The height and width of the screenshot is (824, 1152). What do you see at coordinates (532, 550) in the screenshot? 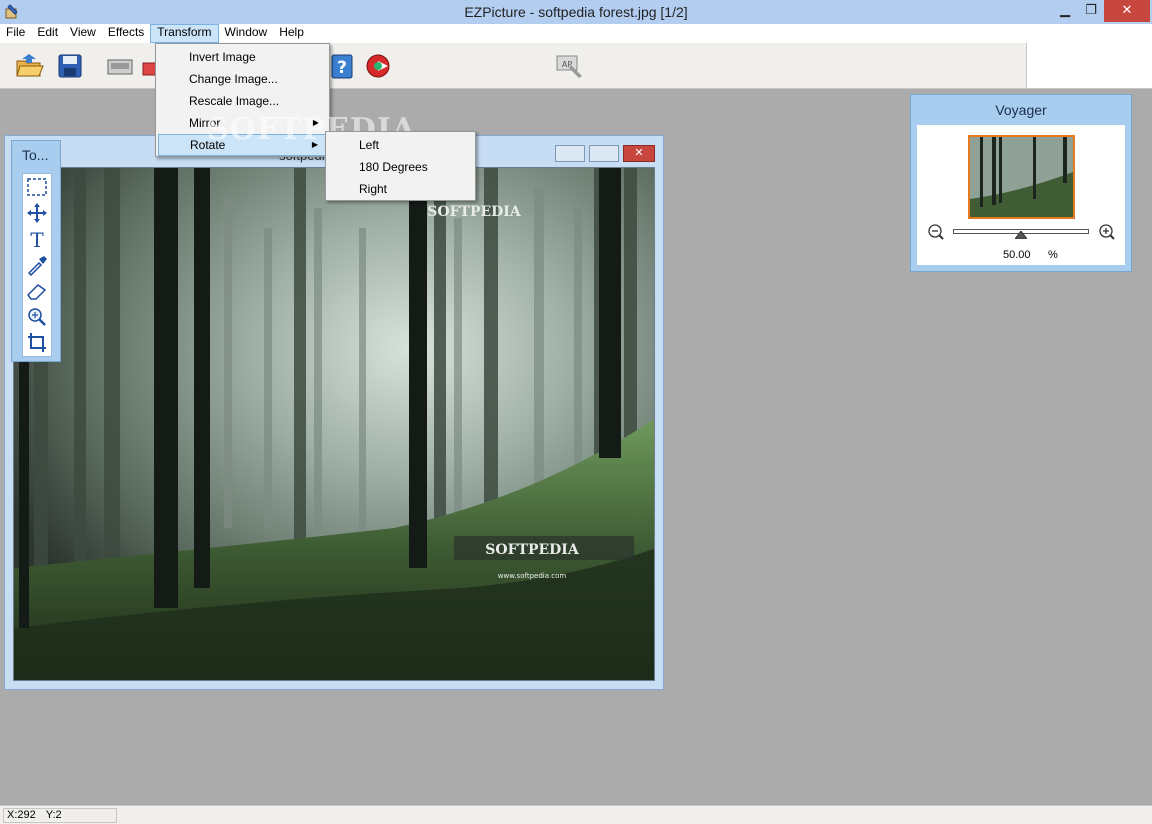
I see `photo-logo-bottom: SOFTPEDIA` at bounding box center [532, 550].